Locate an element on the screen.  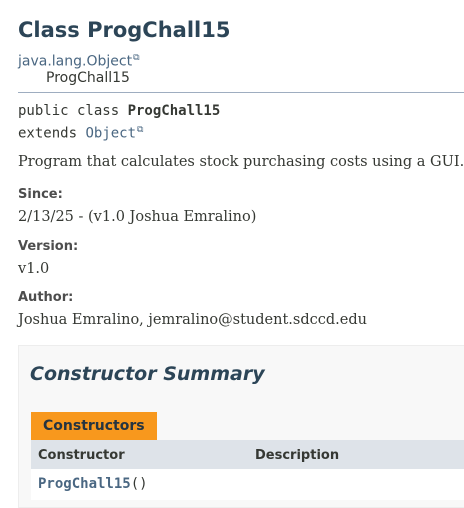
page-title: Class ProgChall15 is located at coordinates (124, 30).